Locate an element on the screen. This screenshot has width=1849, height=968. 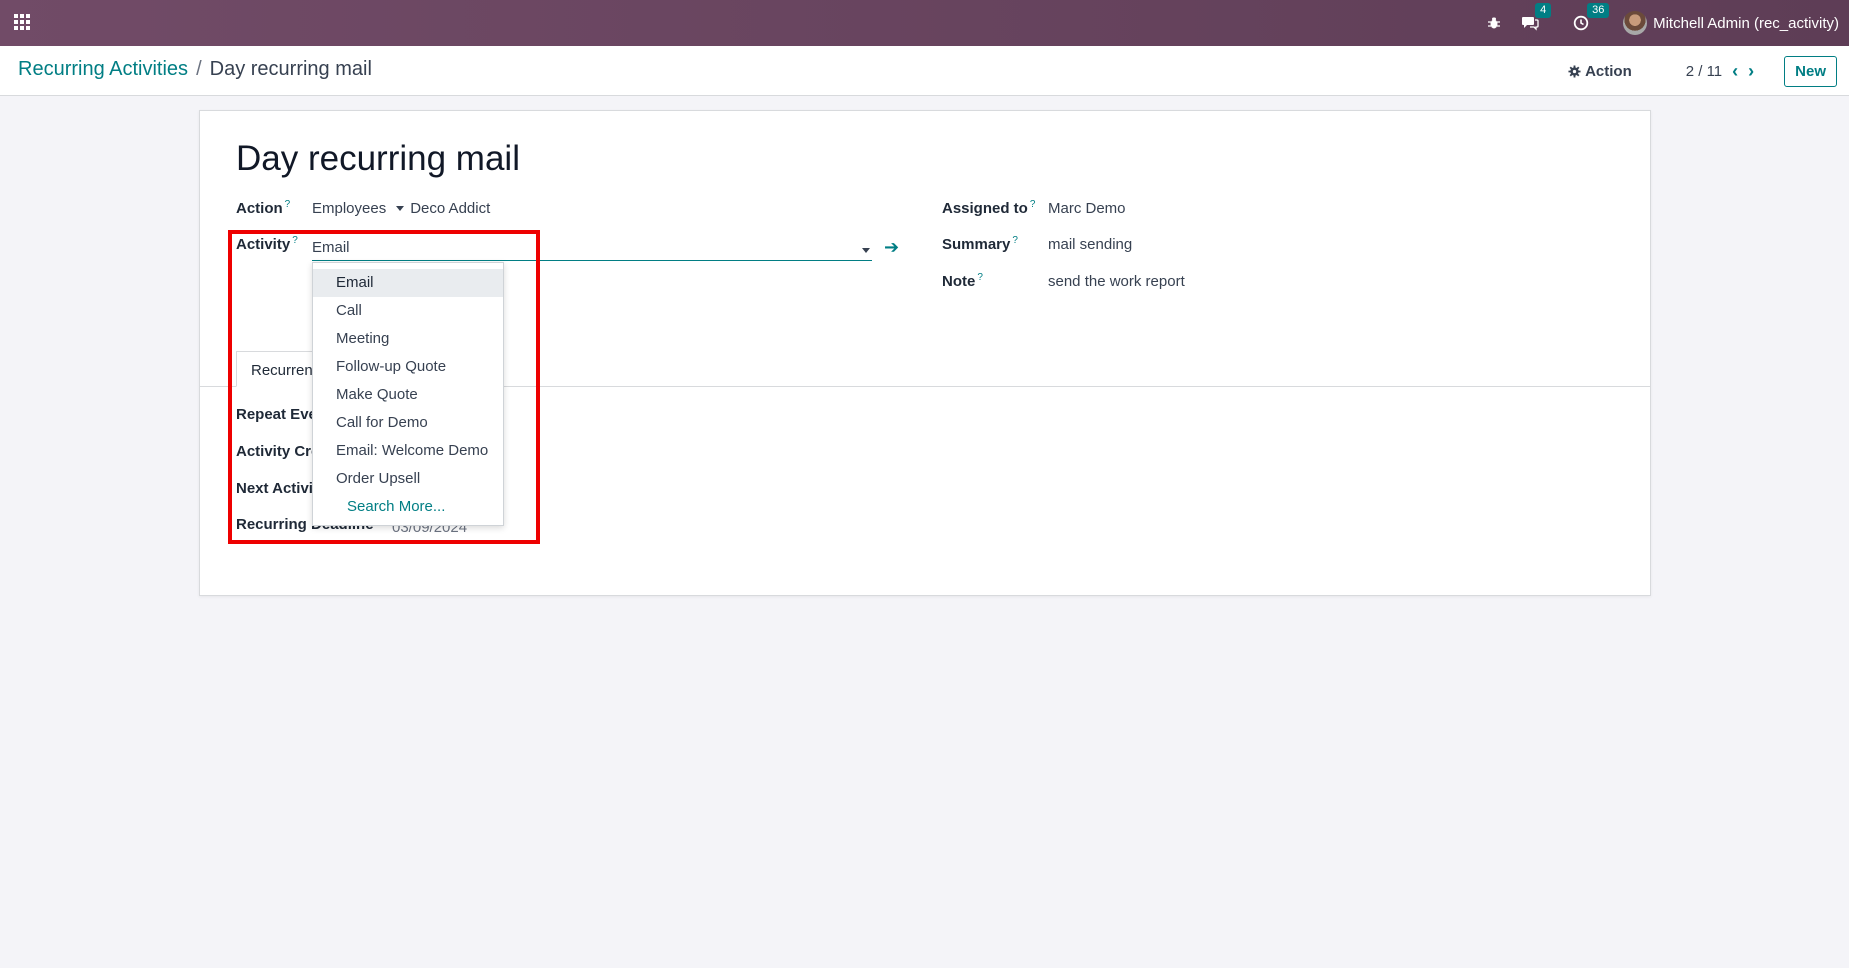
breadcrumb-parent-link: Recurring Activities is located at coordinates (103, 69).